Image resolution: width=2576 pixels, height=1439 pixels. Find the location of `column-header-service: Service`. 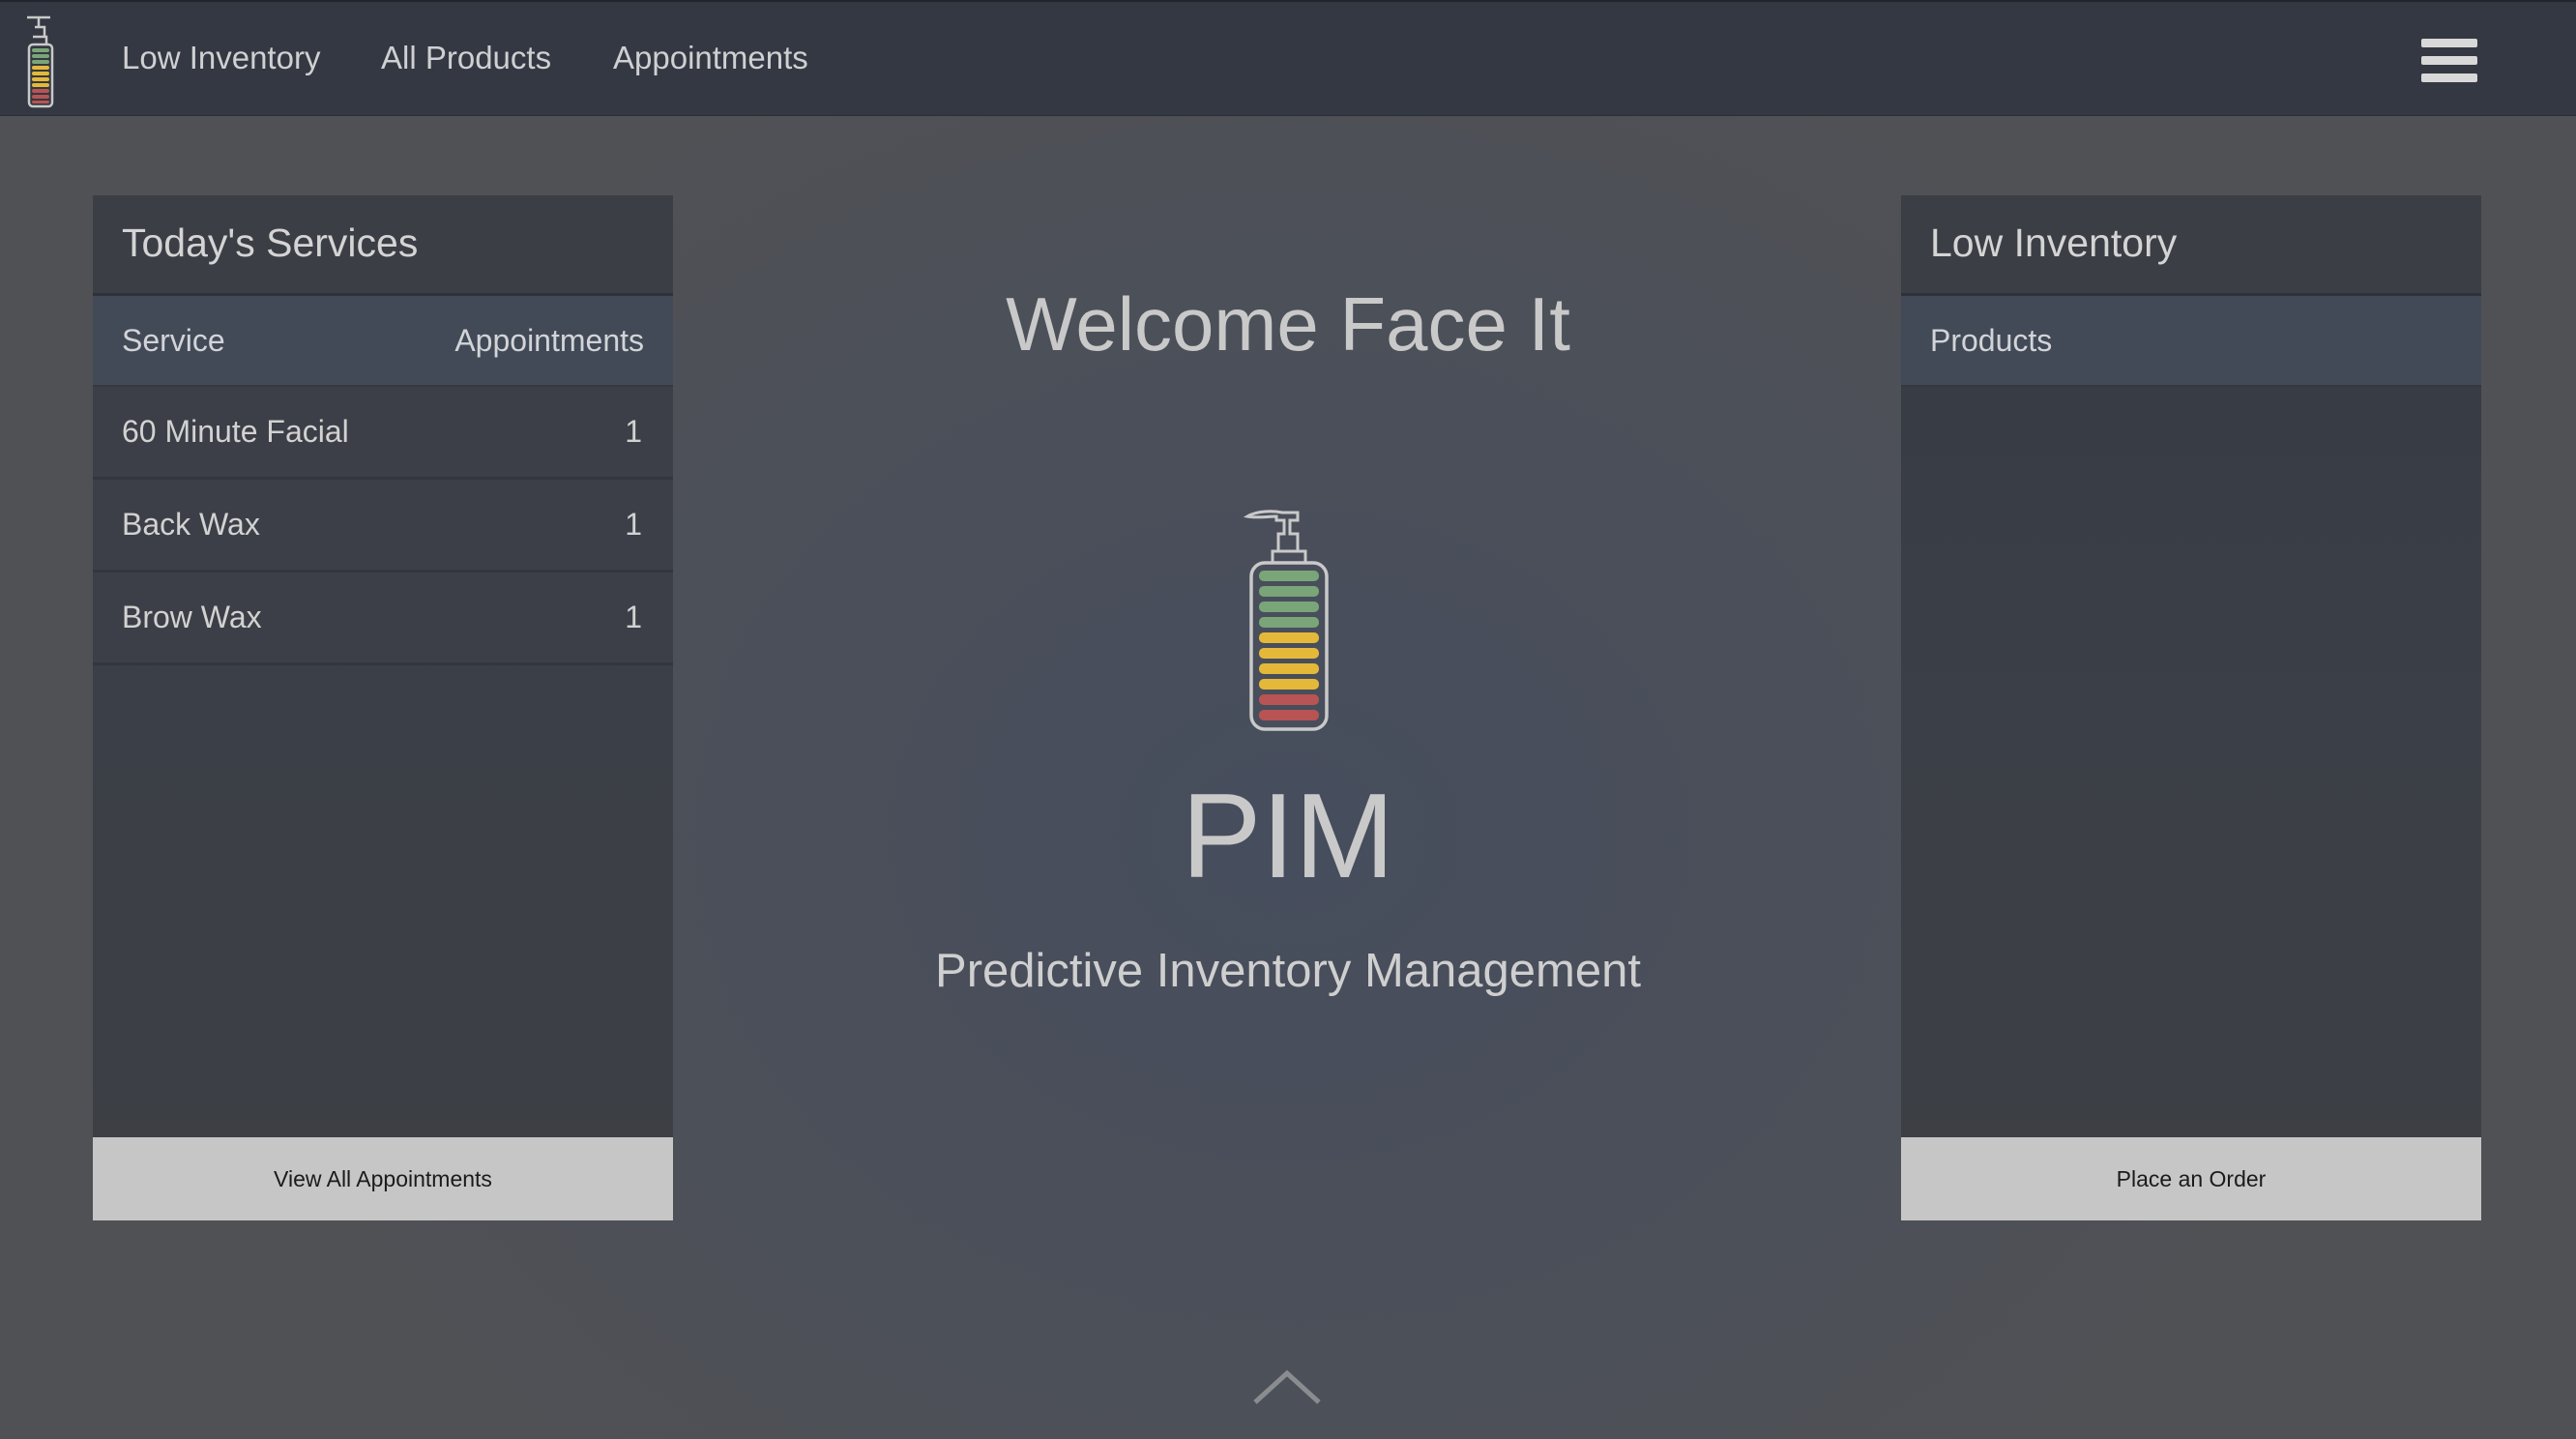

column-header-service: Service is located at coordinates (173, 340).